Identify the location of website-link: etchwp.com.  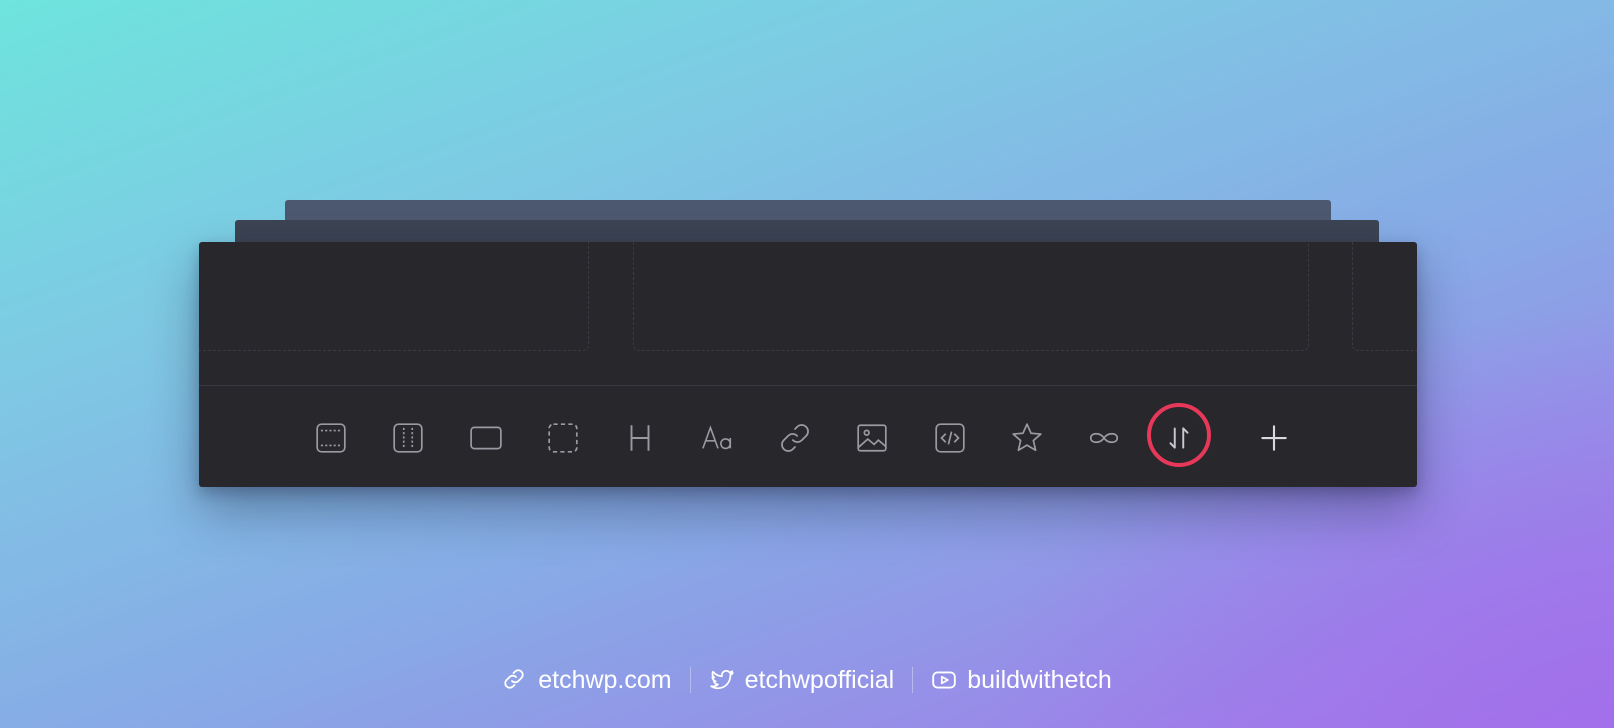
(586, 680).